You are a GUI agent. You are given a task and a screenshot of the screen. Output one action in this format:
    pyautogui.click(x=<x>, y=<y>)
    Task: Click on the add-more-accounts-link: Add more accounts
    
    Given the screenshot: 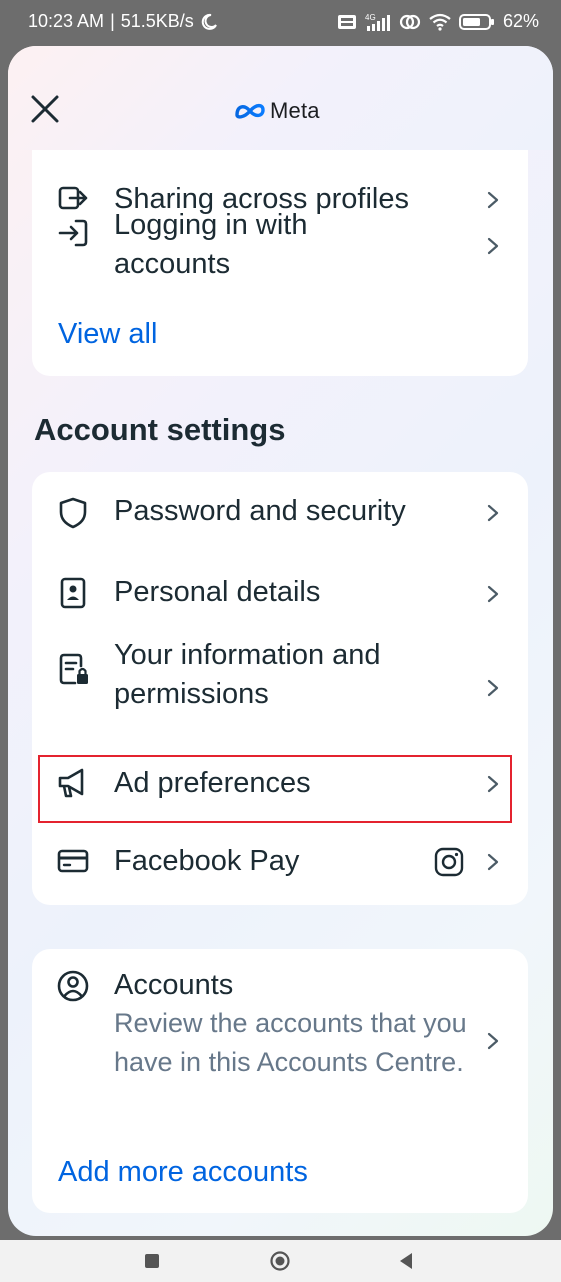 What is the action you would take?
    pyautogui.click(x=183, y=1172)
    